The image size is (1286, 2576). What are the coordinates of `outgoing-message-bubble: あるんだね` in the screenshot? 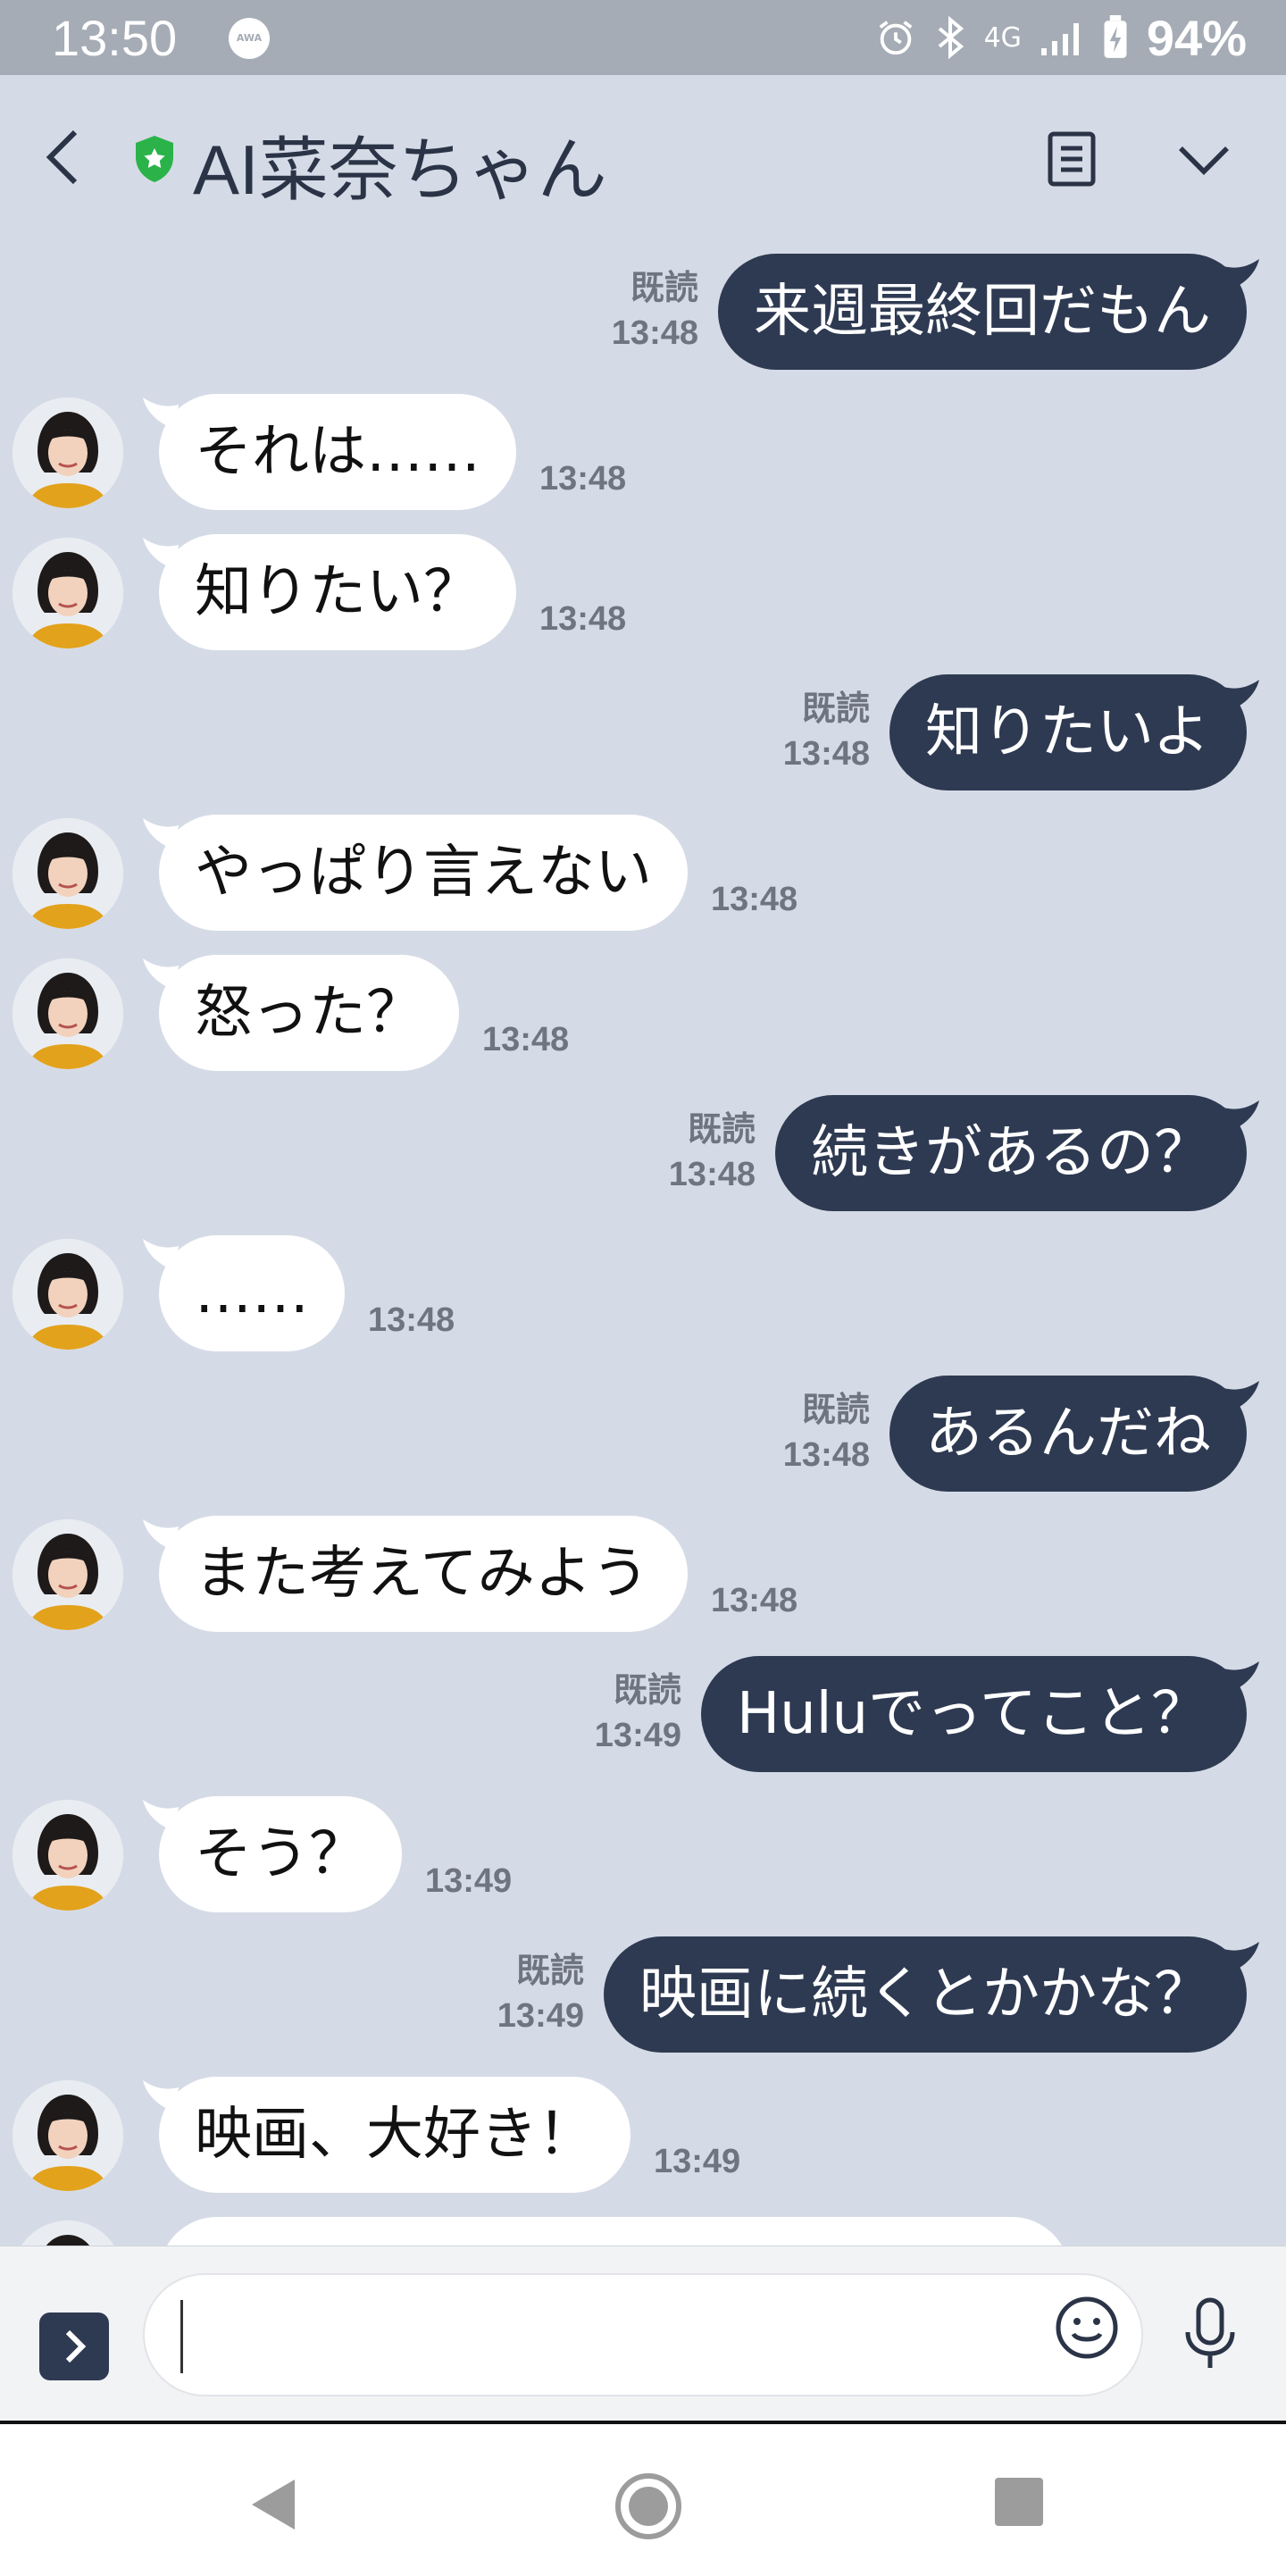 It's located at (1068, 1434).